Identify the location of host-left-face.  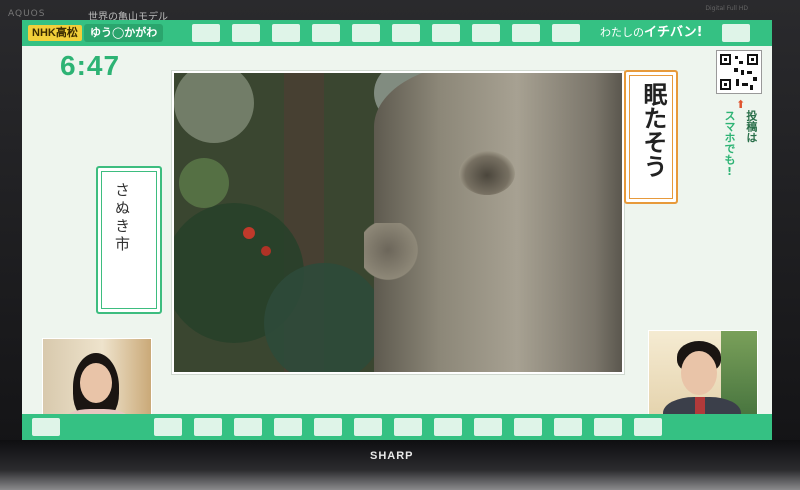
(96, 383).